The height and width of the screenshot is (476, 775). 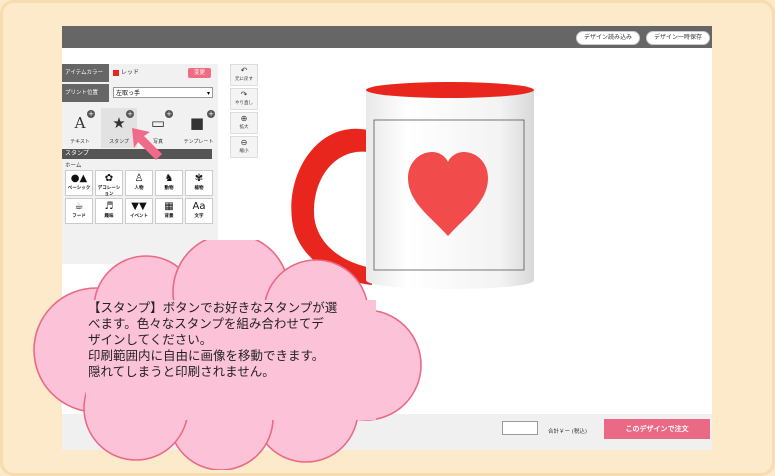 What do you see at coordinates (85, 73) in the screenshot?
I see `item-color-label: アイテムカラー` at bounding box center [85, 73].